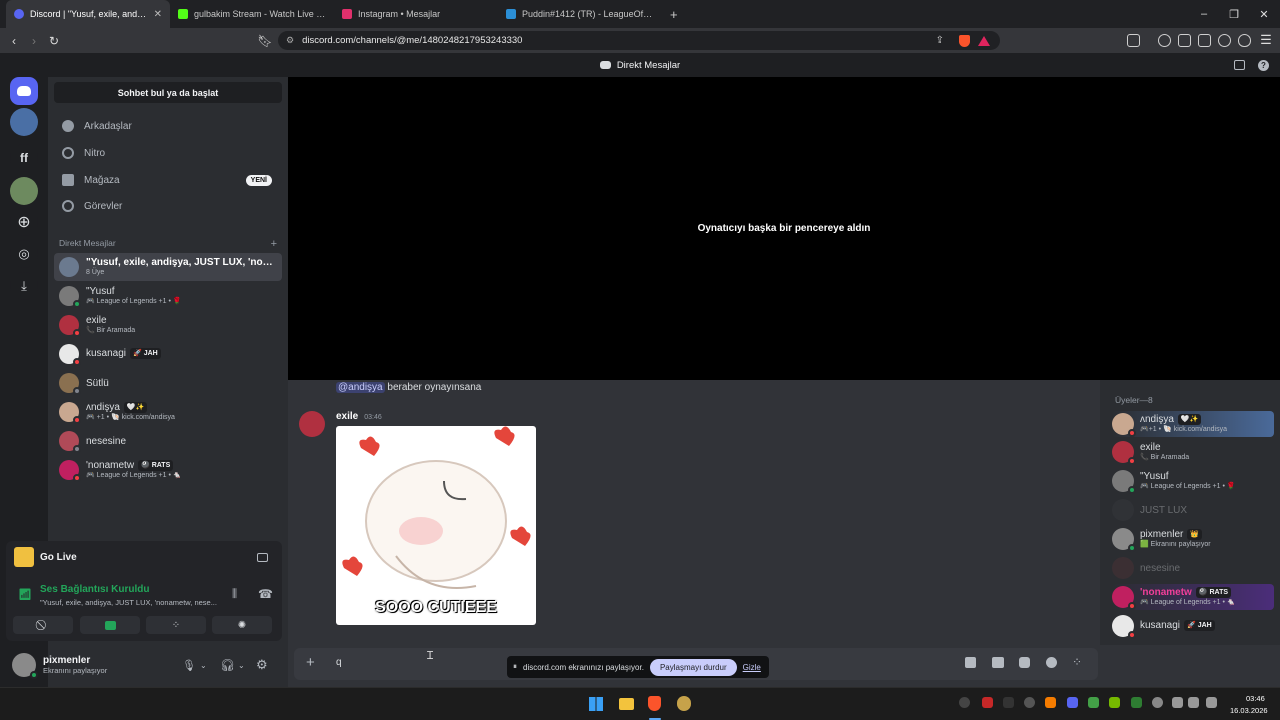 The width and height of the screenshot is (1280, 720). What do you see at coordinates (1177, 702) in the screenshot?
I see `tray-network-icon` at bounding box center [1177, 702].